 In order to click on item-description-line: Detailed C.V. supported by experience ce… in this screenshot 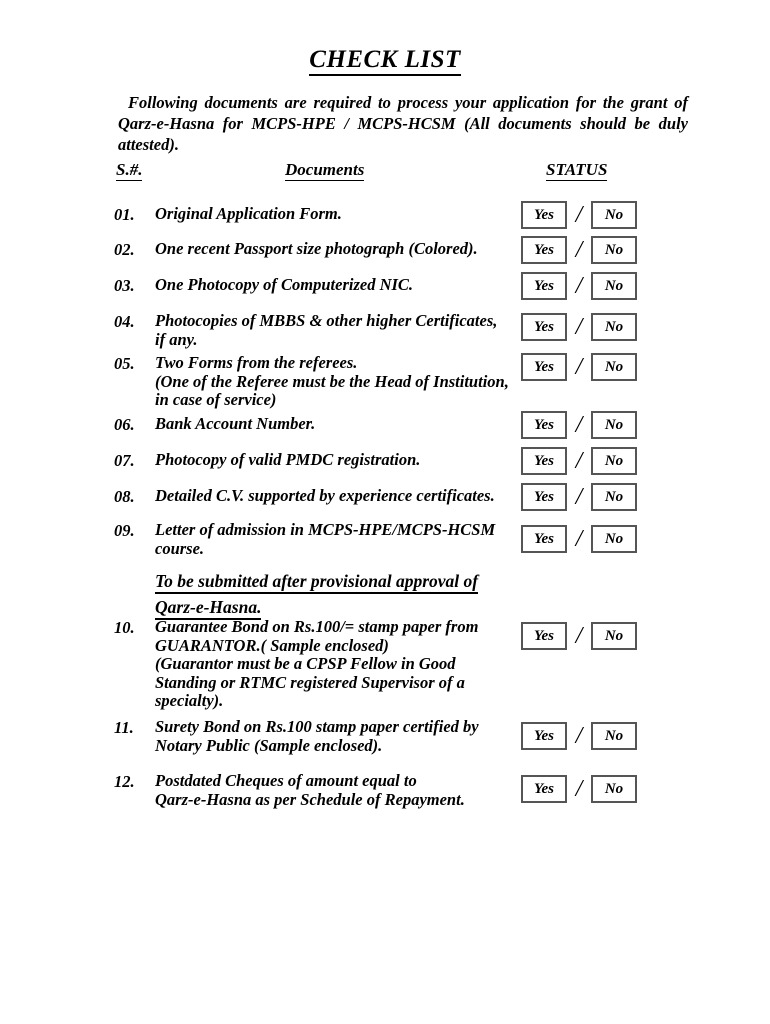, I will do `click(325, 495)`.